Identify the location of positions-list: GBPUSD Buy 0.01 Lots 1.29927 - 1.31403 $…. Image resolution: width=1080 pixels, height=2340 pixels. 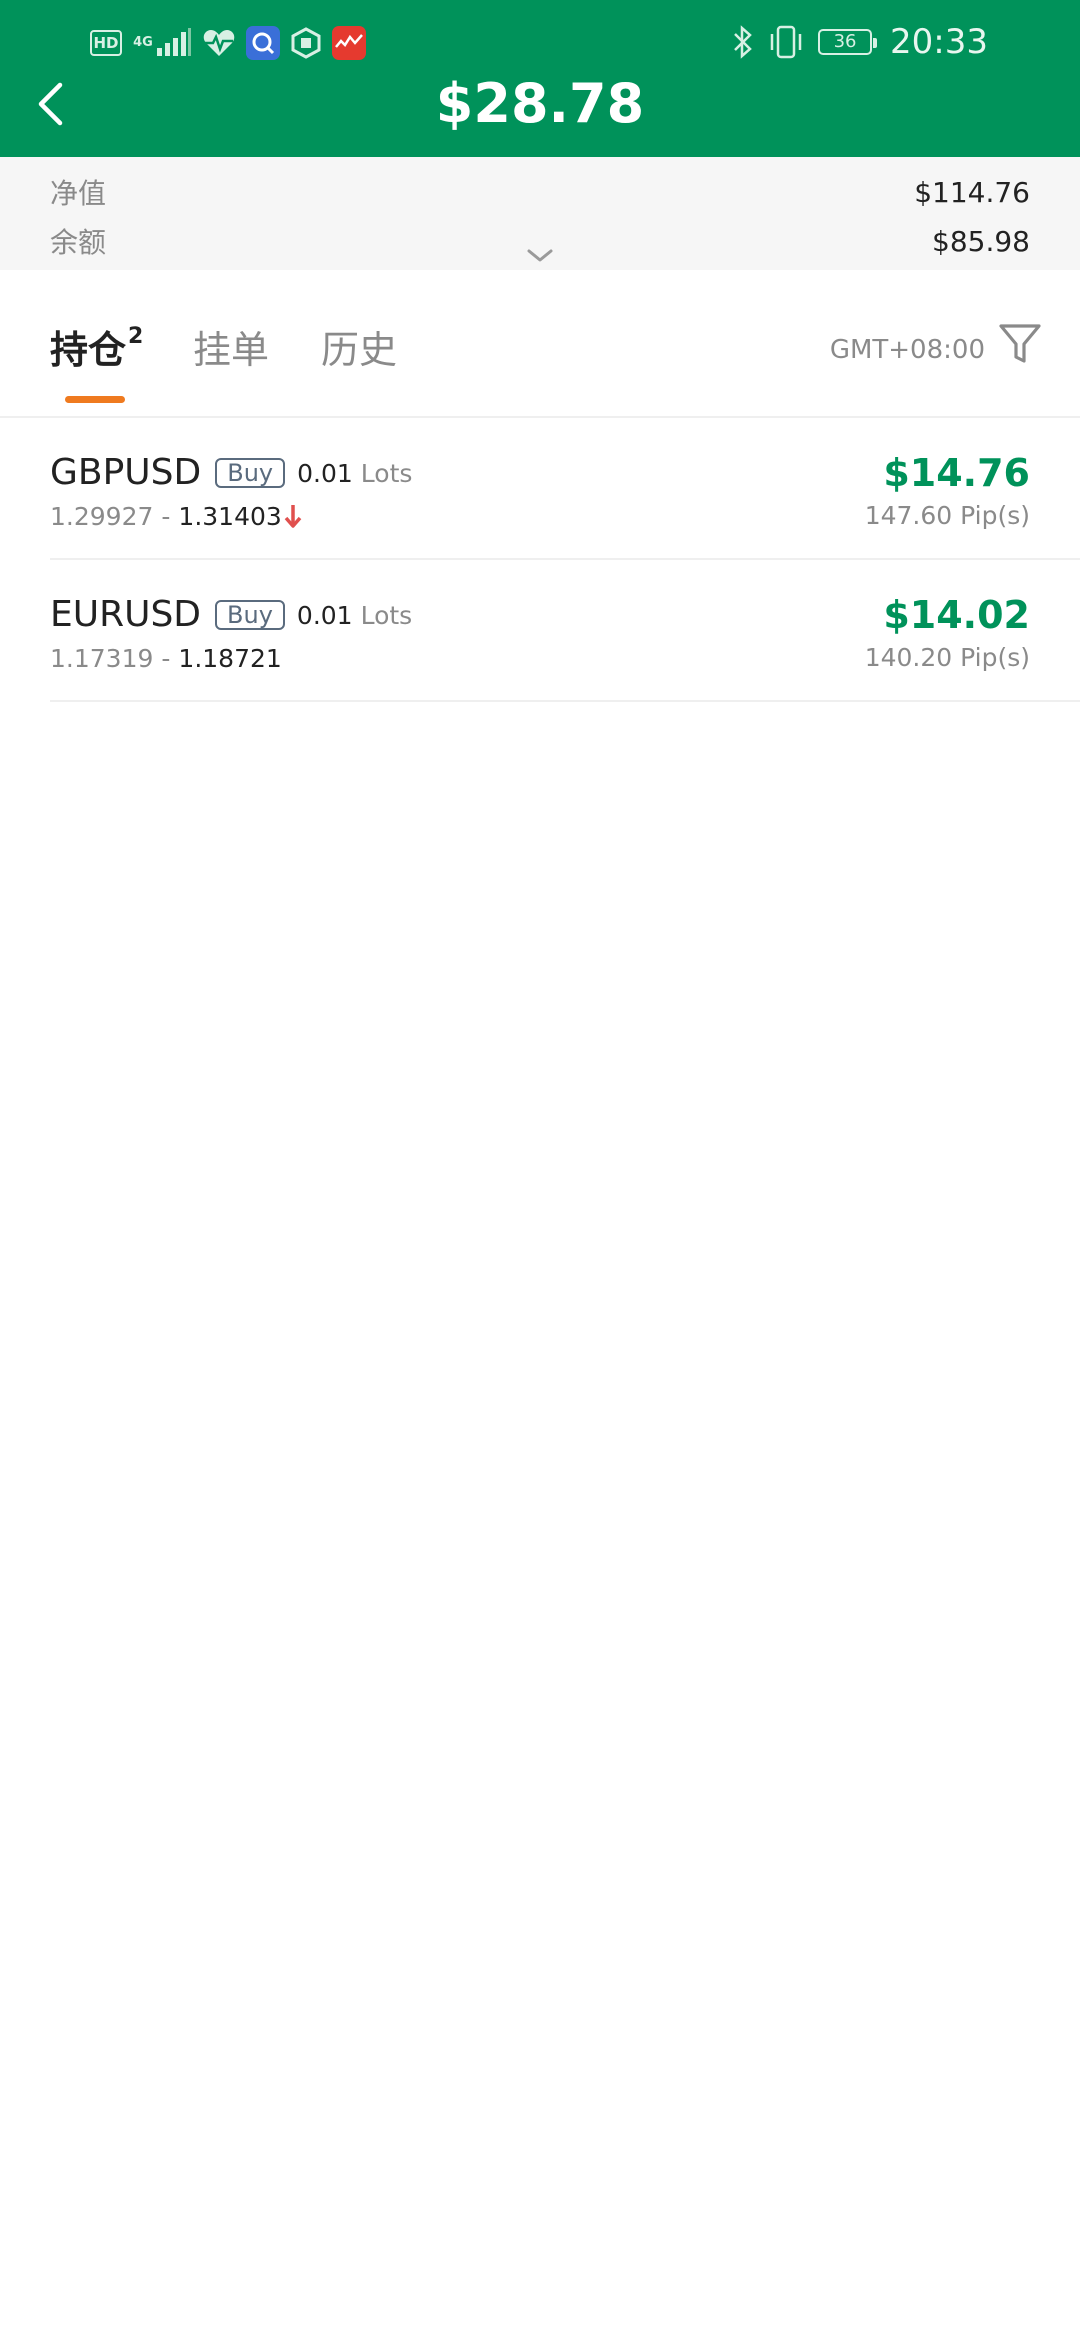
(540, 560).